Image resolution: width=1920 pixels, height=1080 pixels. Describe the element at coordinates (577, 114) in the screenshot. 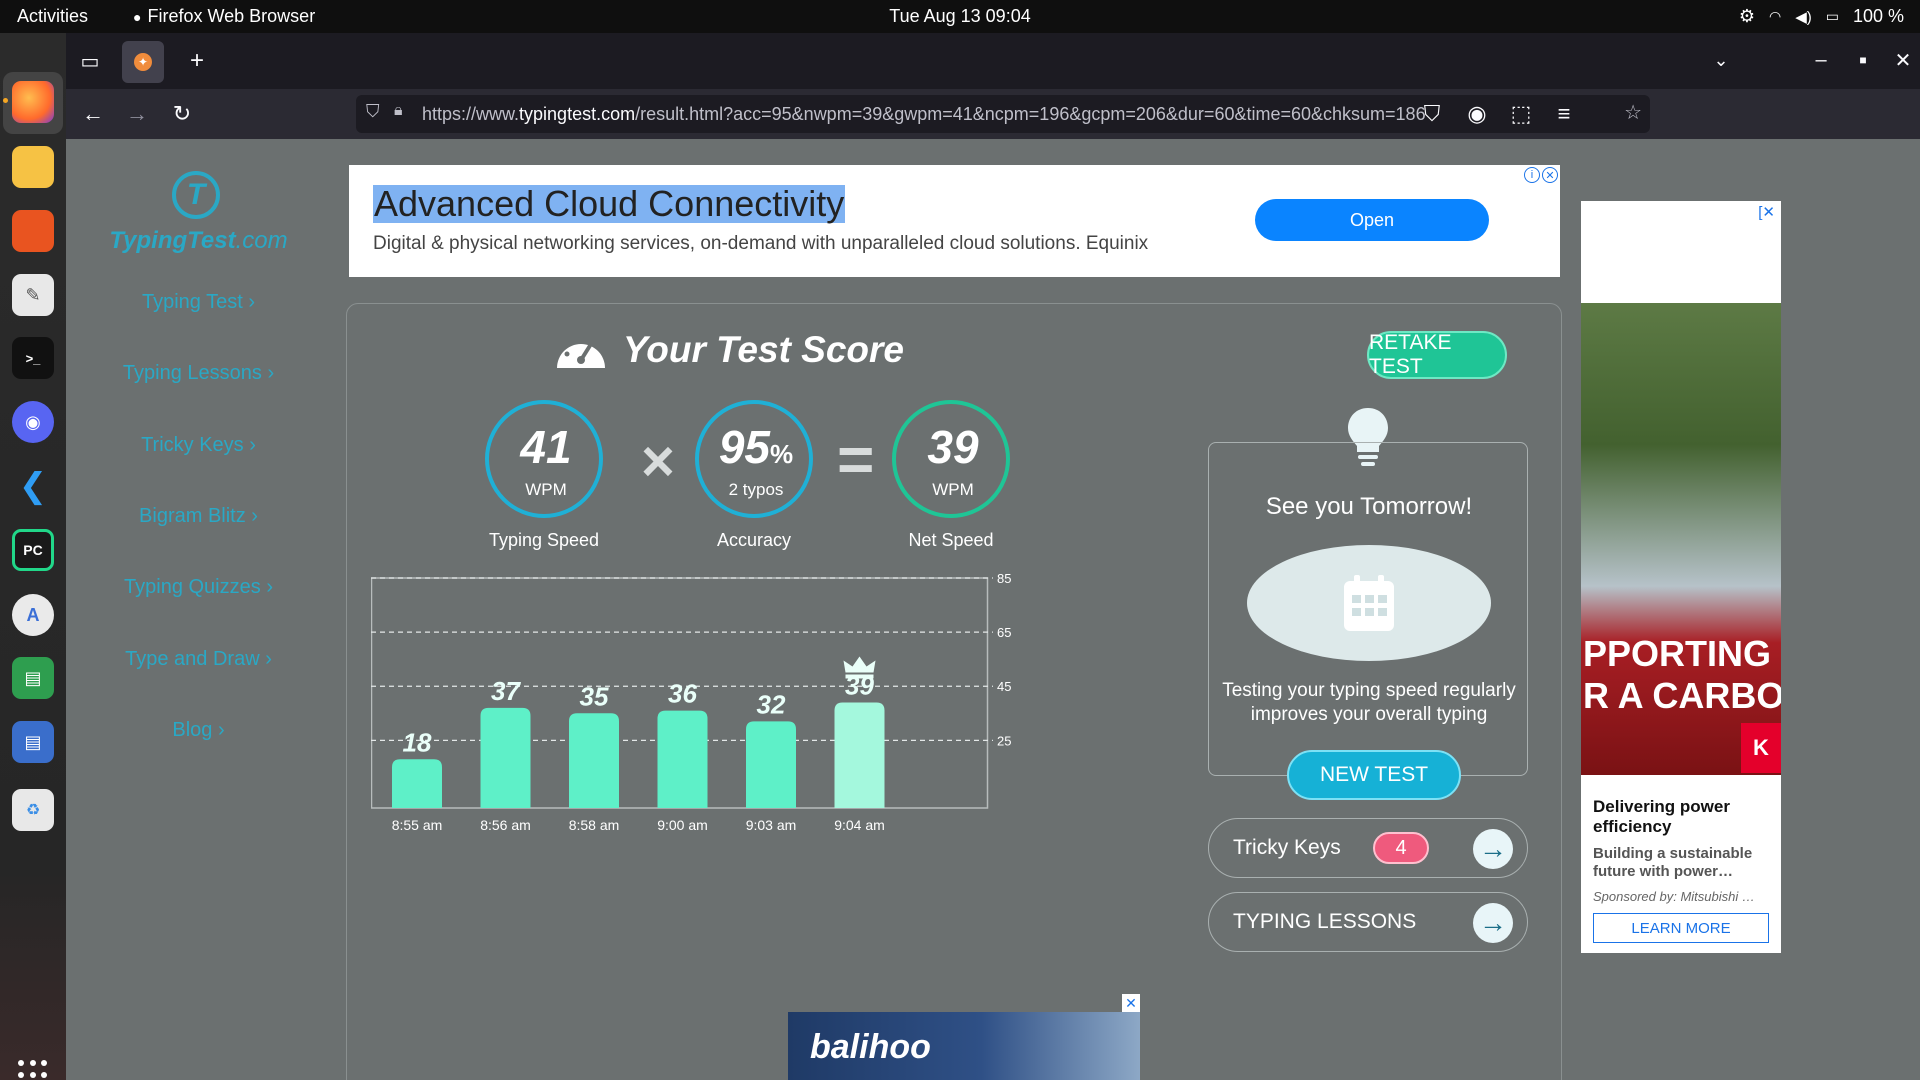

I see `url-host: typingtest.com` at that location.